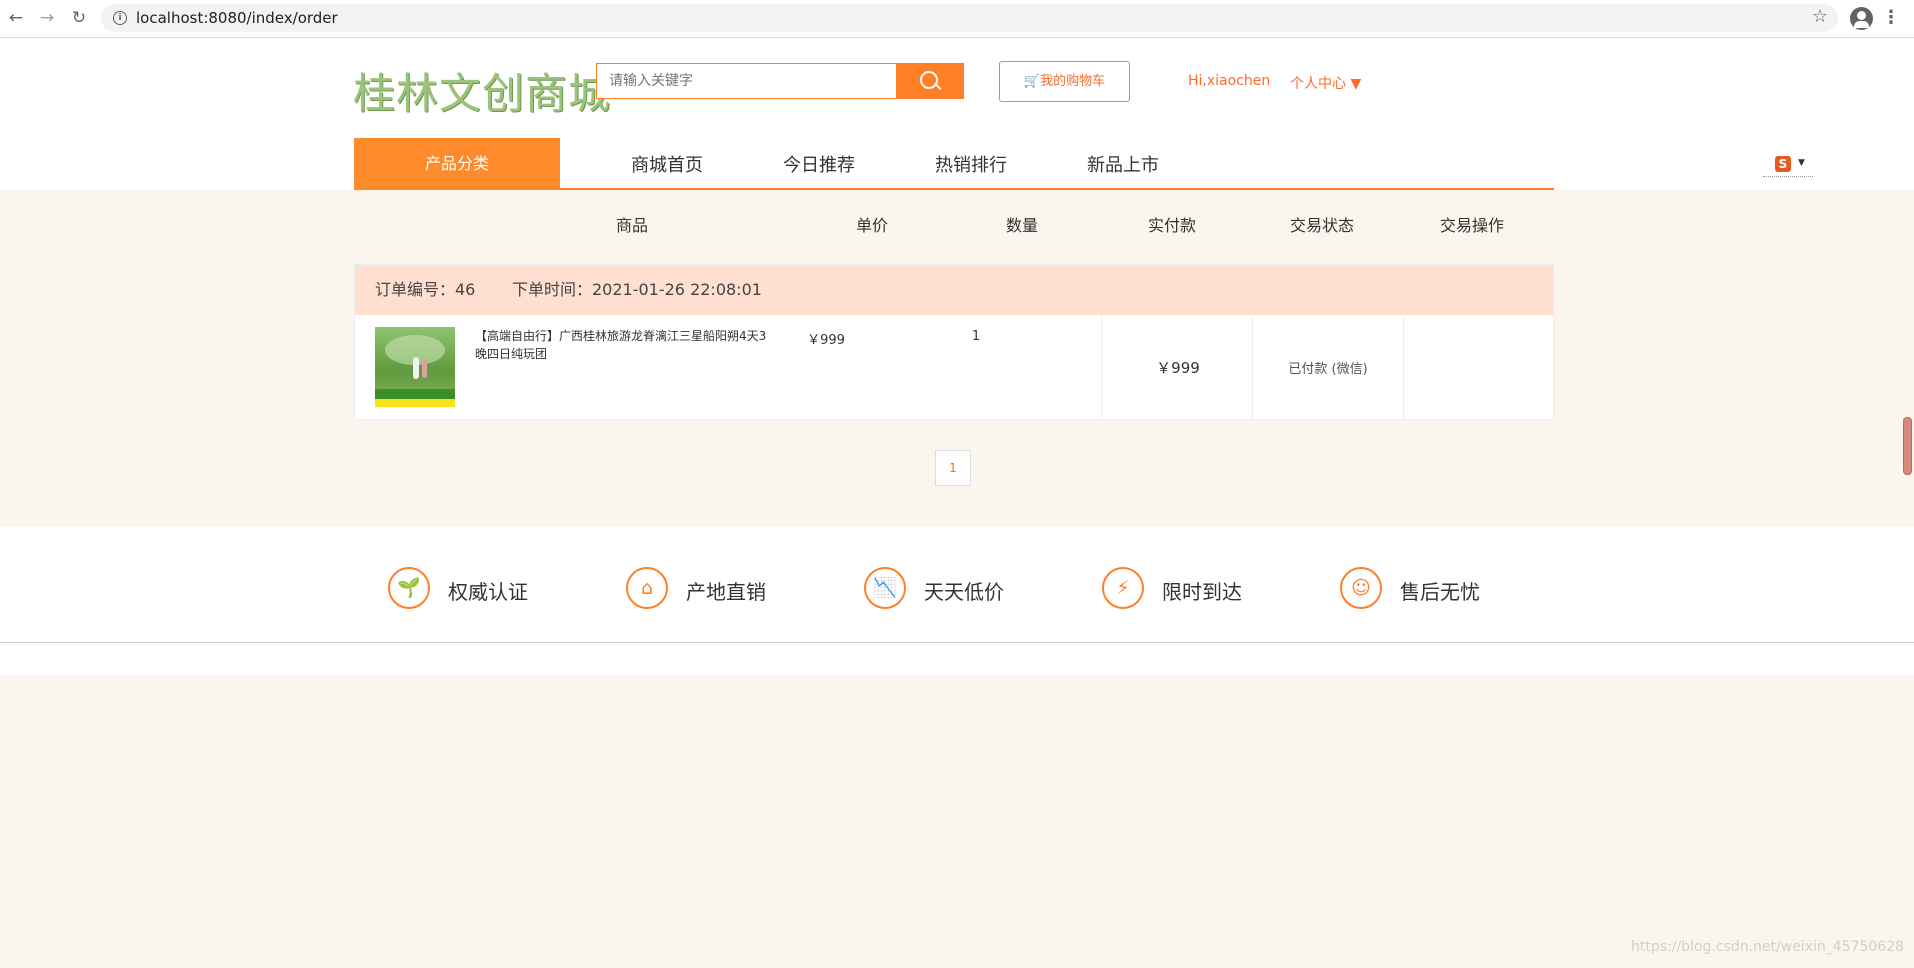  Describe the element at coordinates (637, 289) in the screenshot. I see `order-time: 下单时间：2021-01-26 22:08:01` at that location.